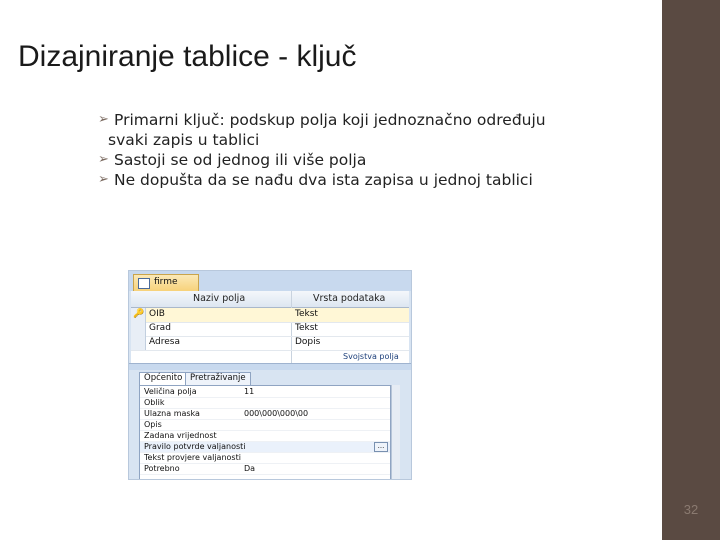 Image resolution: width=720 pixels, height=540 pixels. What do you see at coordinates (164, 342) in the screenshot?
I see `field-name-cell: Adresa` at bounding box center [164, 342].